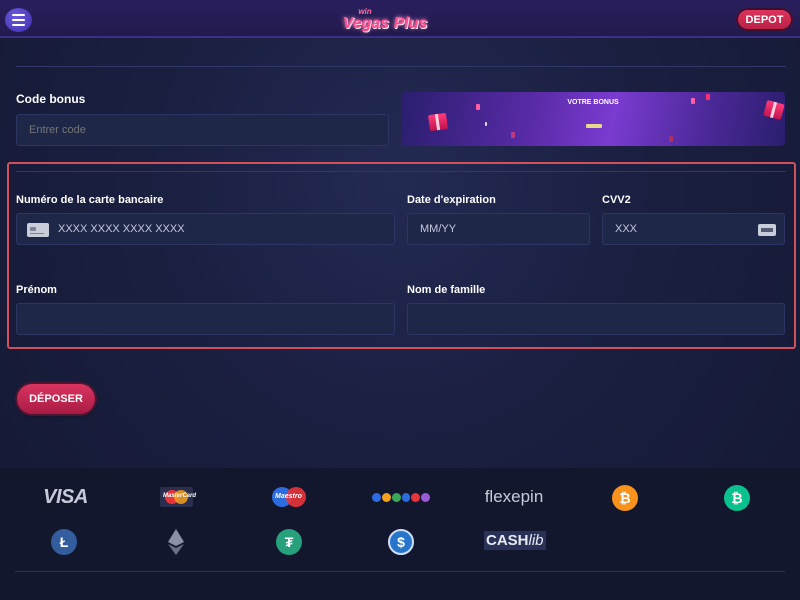  Describe the element at coordinates (593, 102) in the screenshot. I see `bonus-banner-title: VOTRE BONUS` at that location.